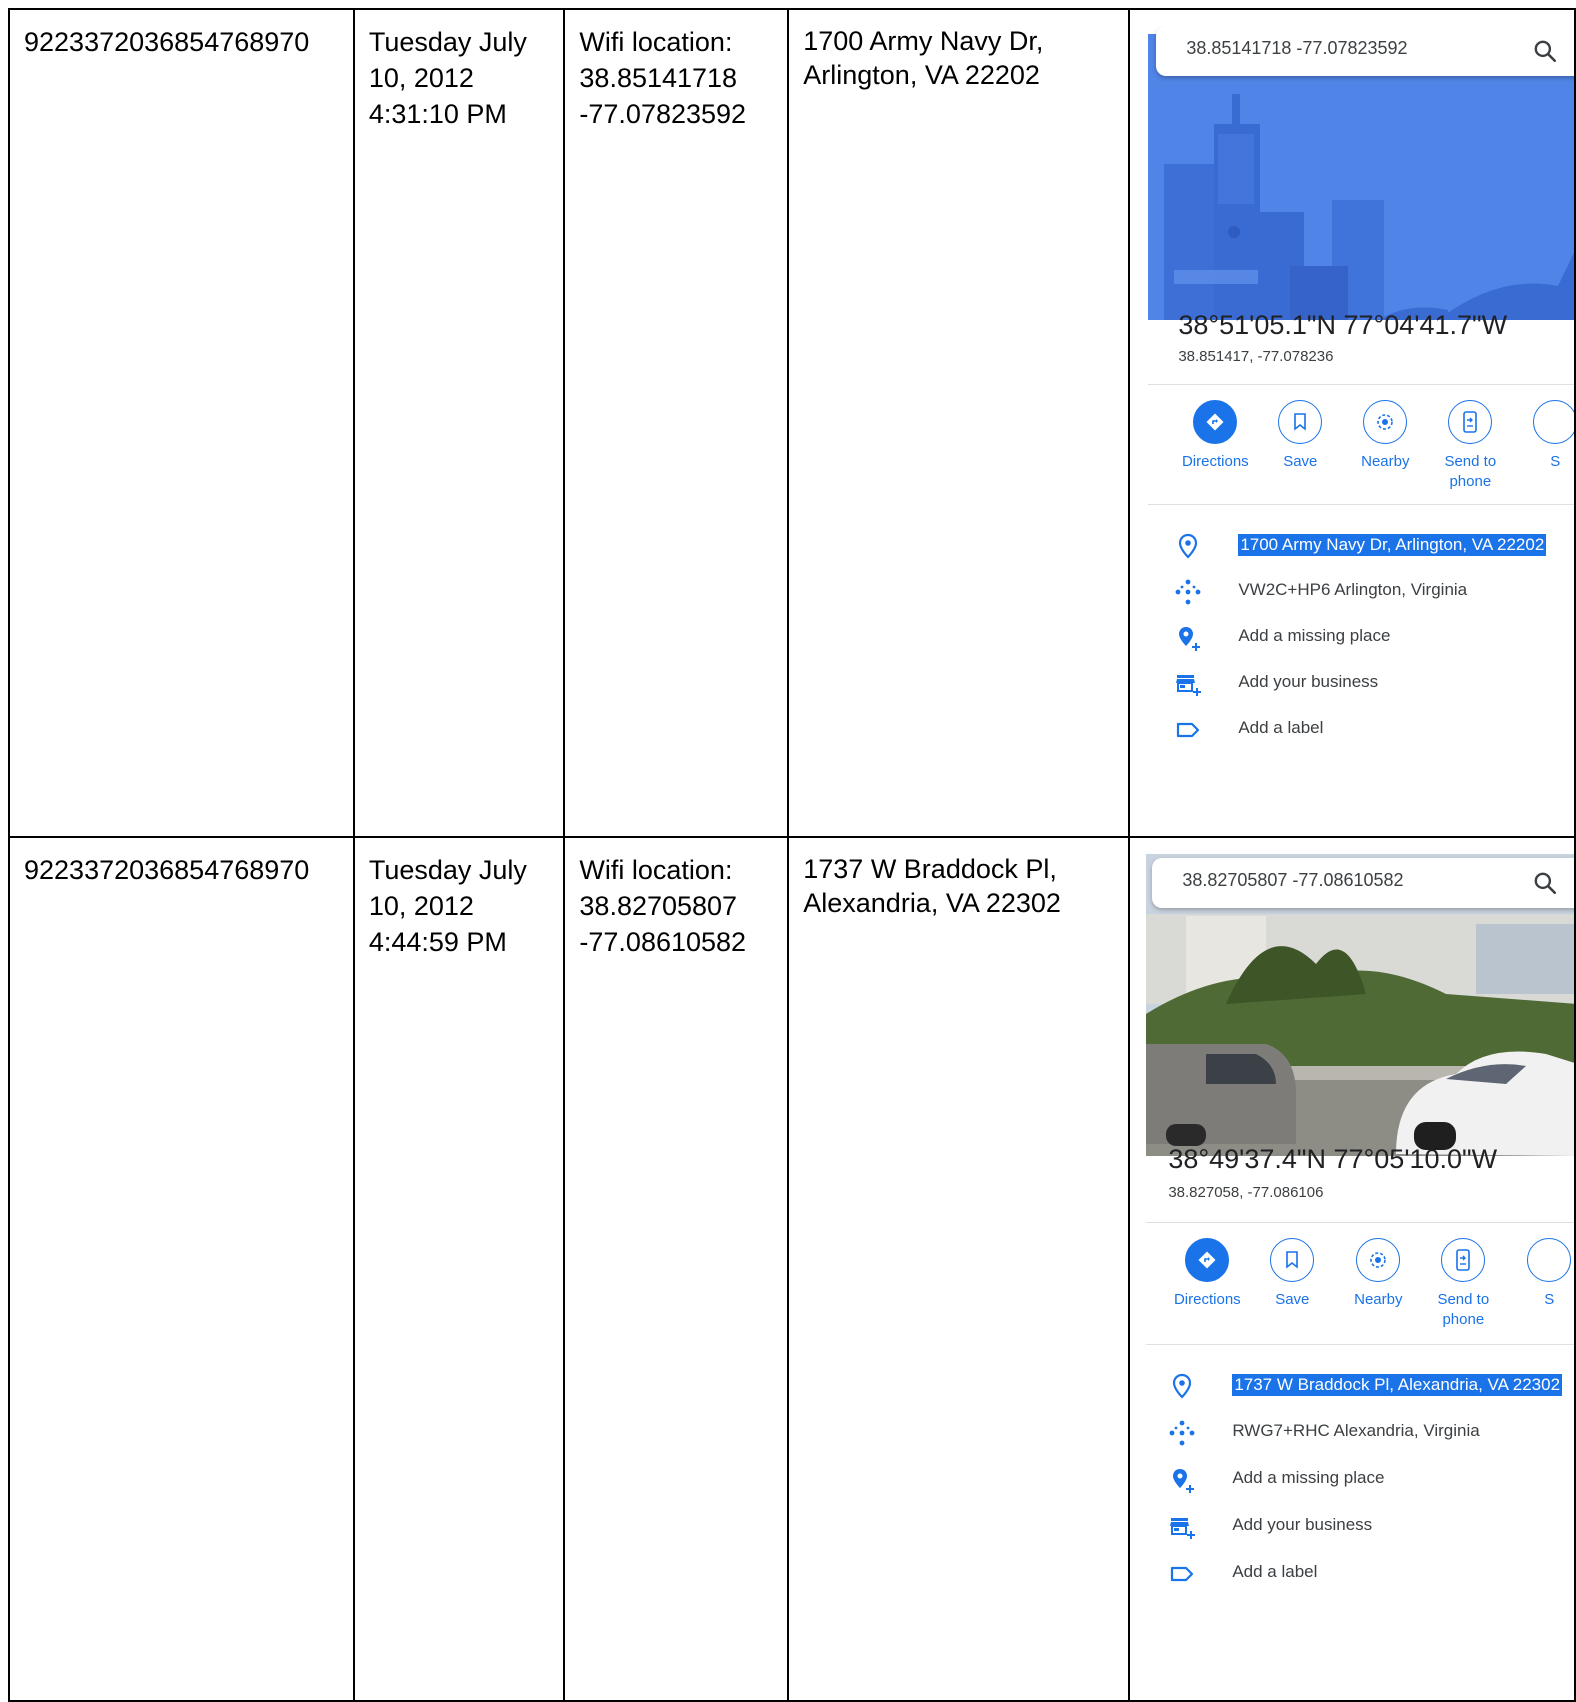 The width and height of the screenshot is (1576, 1702). I want to click on wifi-longitude: -77.07823592, so click(663, 114).